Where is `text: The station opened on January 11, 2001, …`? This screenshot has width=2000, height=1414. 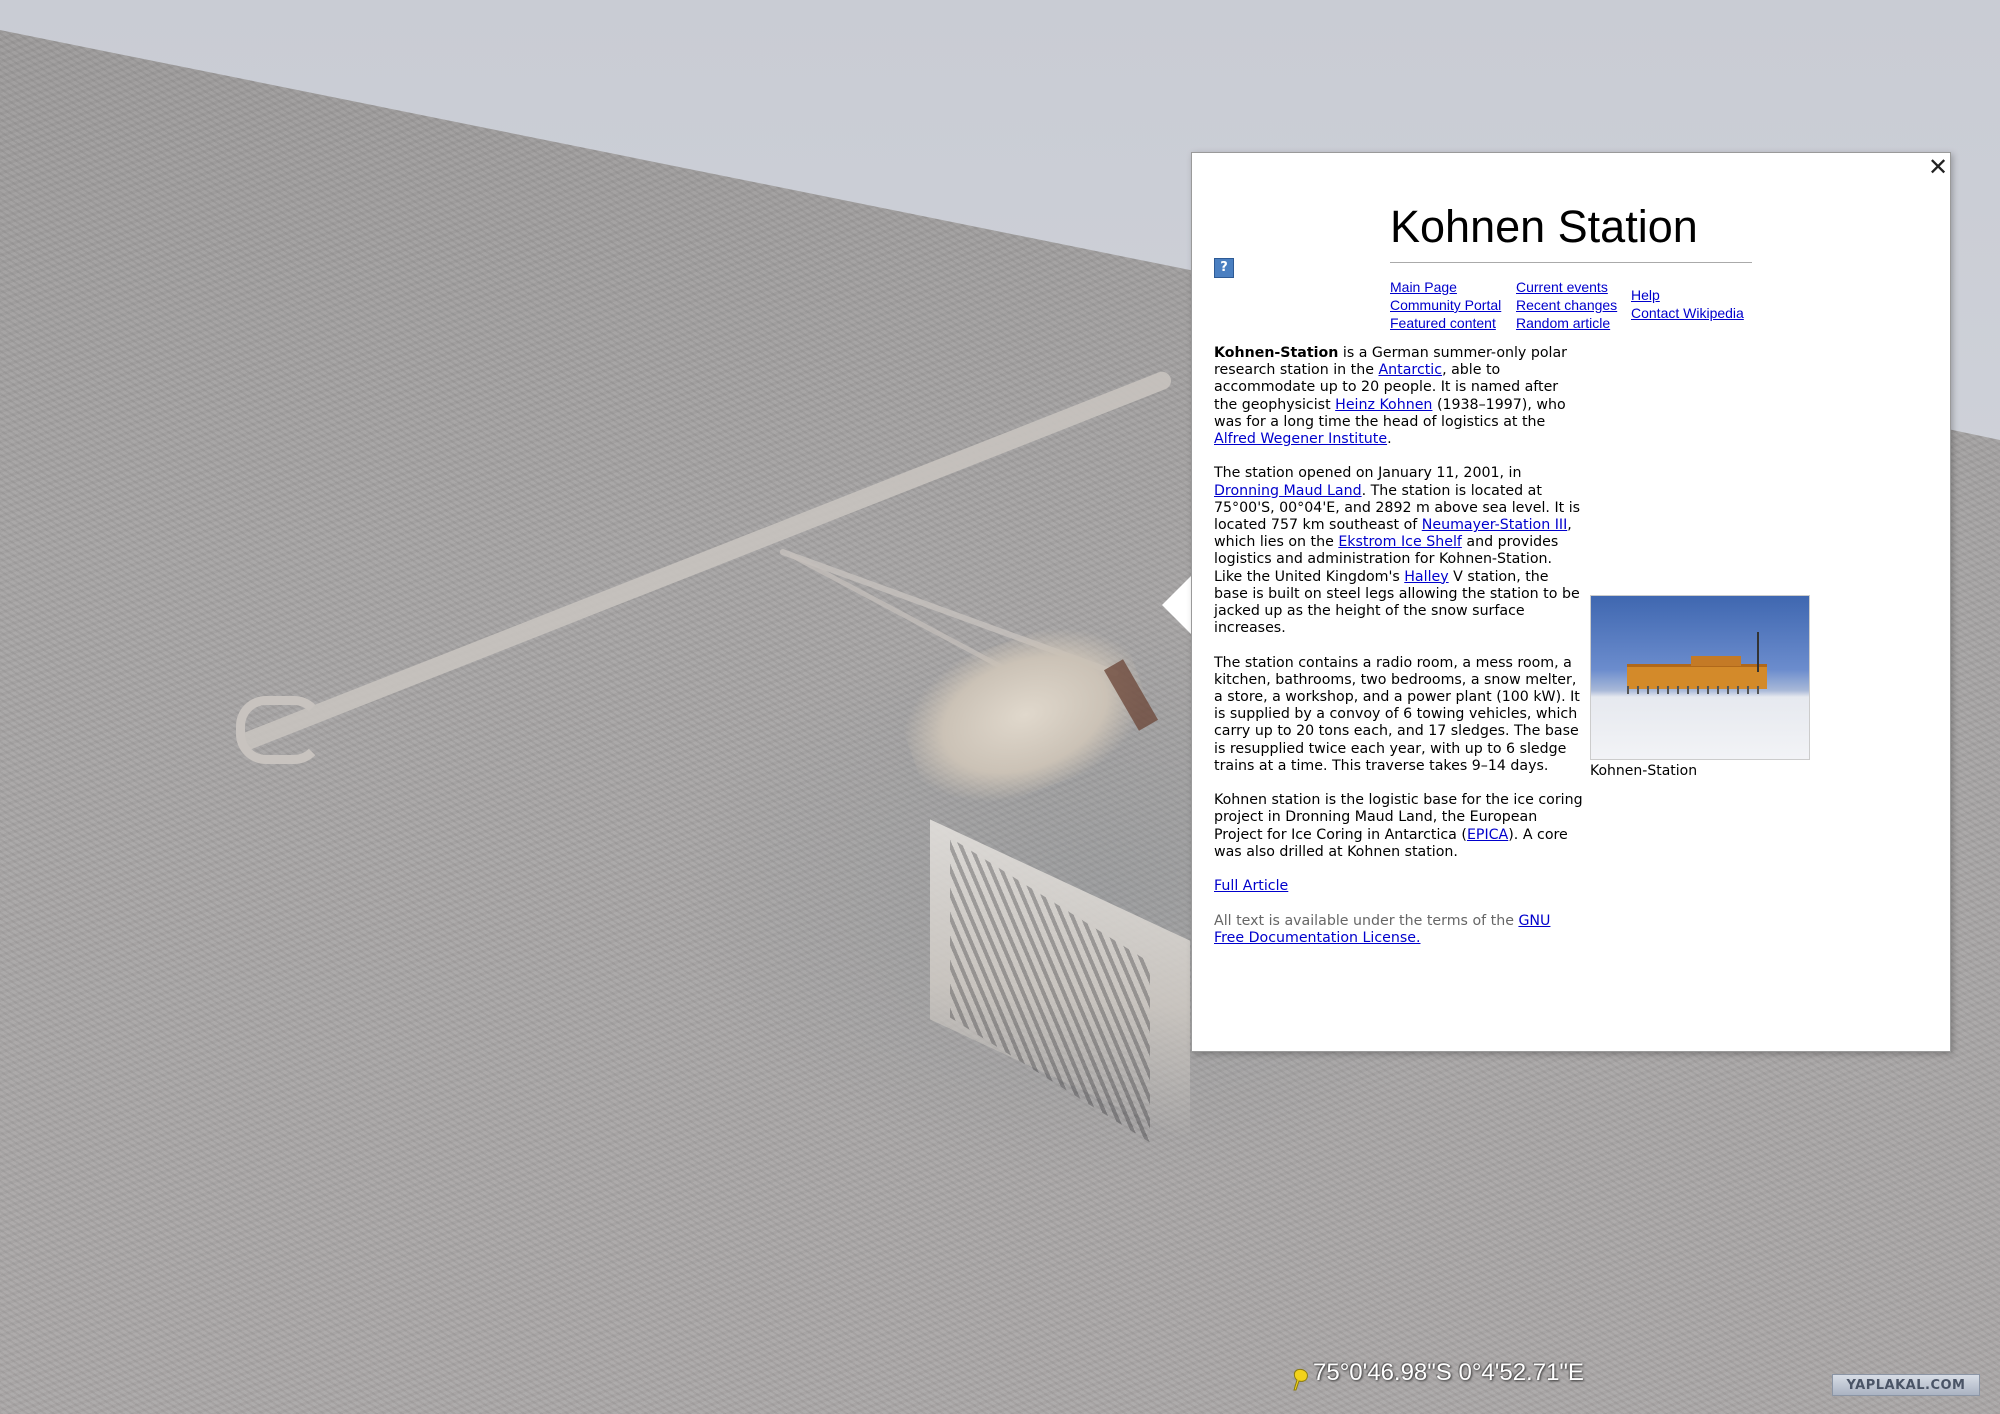
text: The station opened on January 11, 2001, … is located at coordinates (1368, 473).